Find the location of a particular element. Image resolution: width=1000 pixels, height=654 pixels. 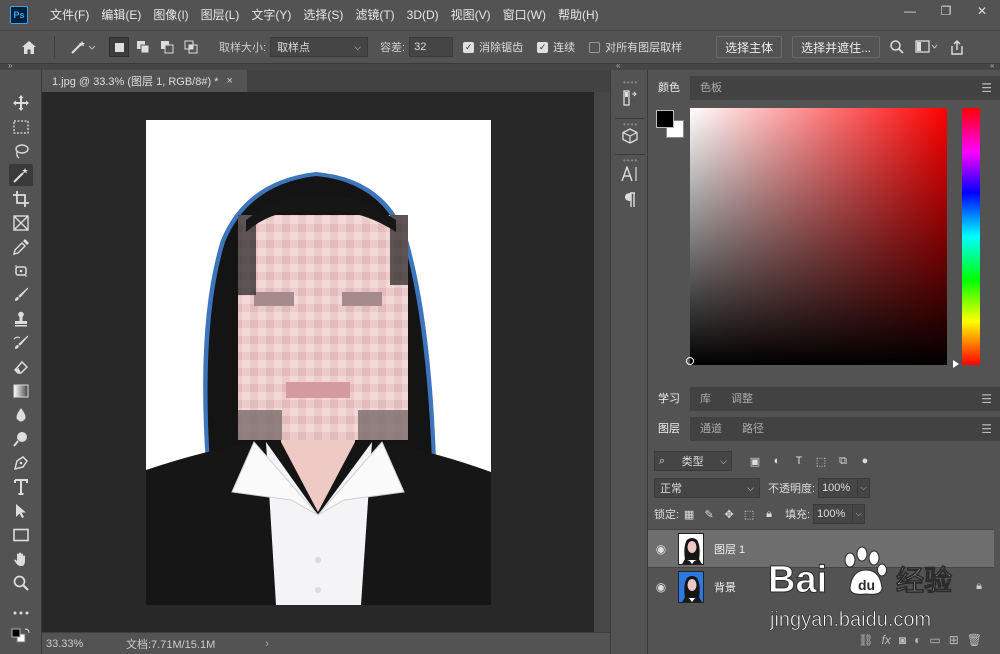

menu-image: 图像(I) is located at coordinates (170, 15).